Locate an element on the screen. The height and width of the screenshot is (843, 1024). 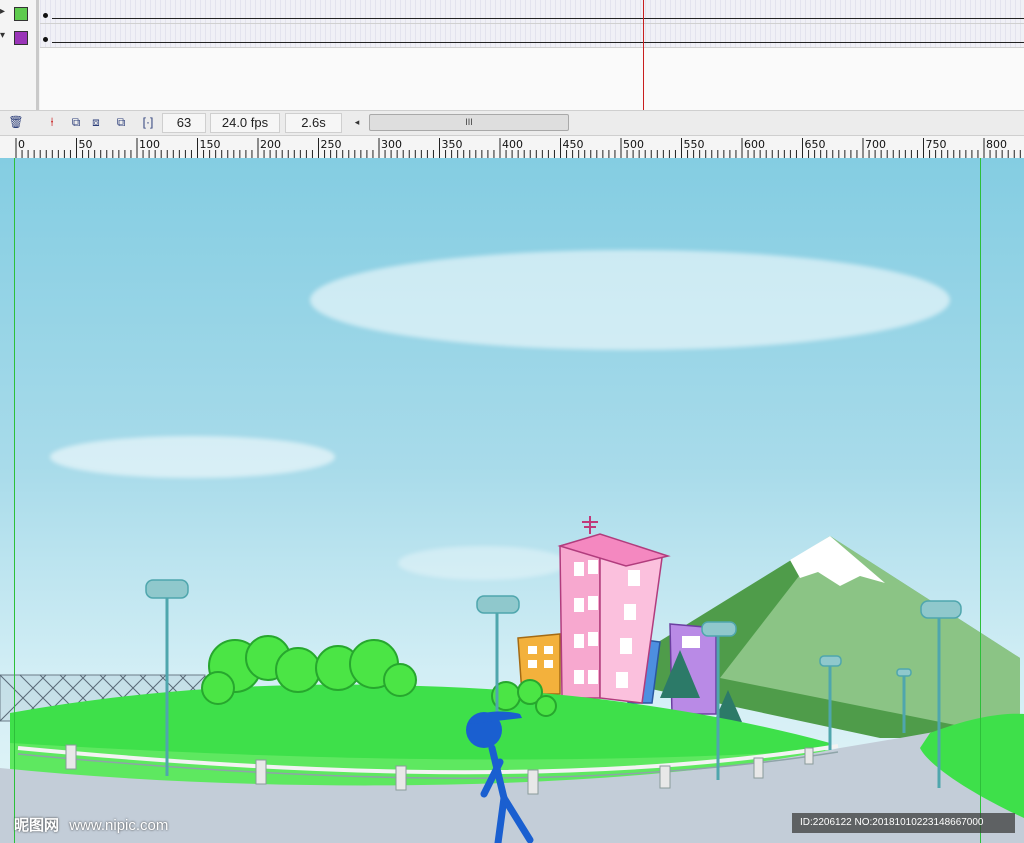
ruler-tick-label: 750 is located at coordinates (936, 144).